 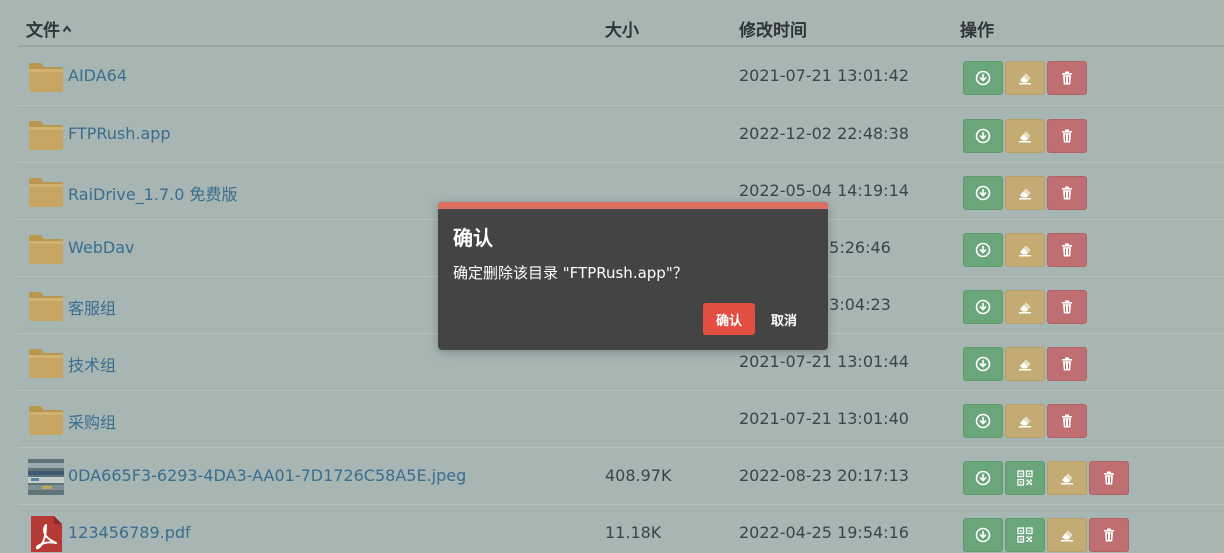 What do you see at coordinates (92, 421) in the screenshot?
I see `file-name-link: 采购组` at bounding box center [92, 421].